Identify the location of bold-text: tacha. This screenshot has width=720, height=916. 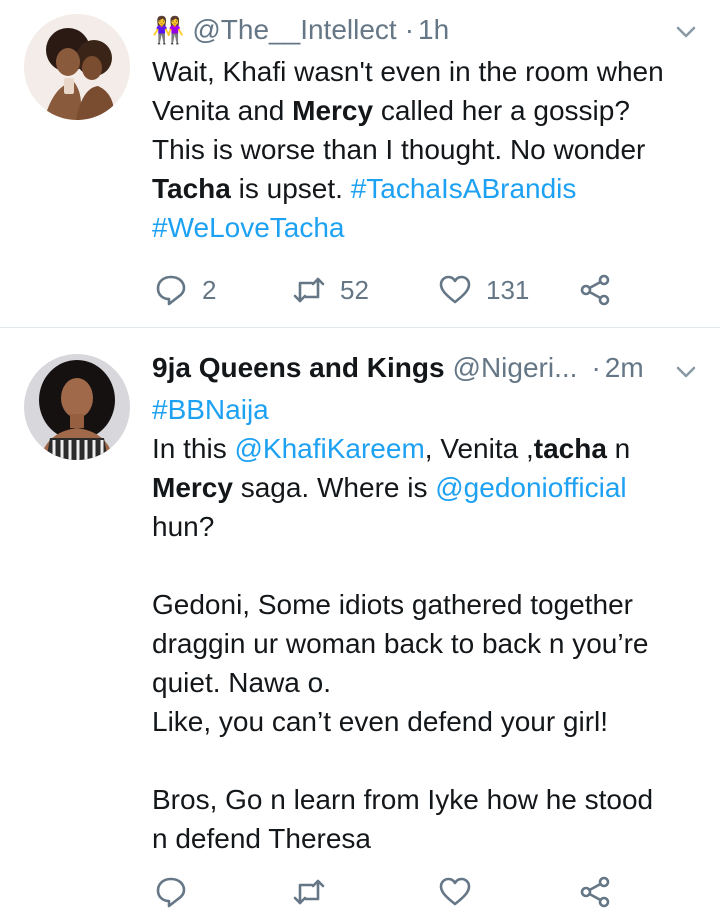
(570, 448).